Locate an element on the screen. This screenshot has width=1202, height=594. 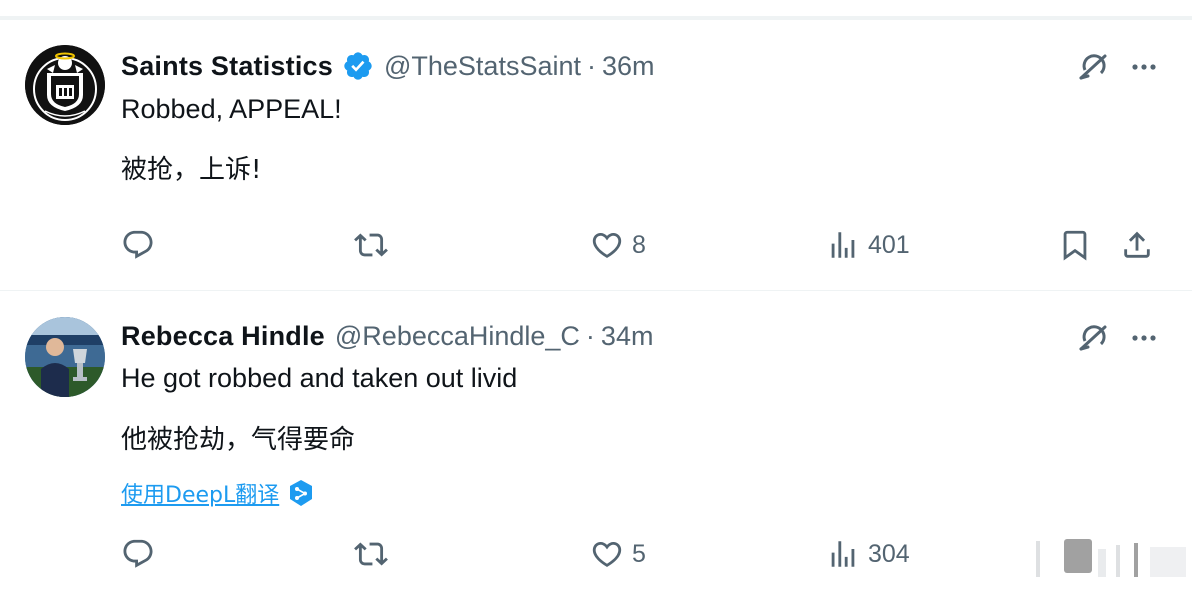
tweet-translation: 他被抢劫，气得要命 is located at coordinates (238, 440).